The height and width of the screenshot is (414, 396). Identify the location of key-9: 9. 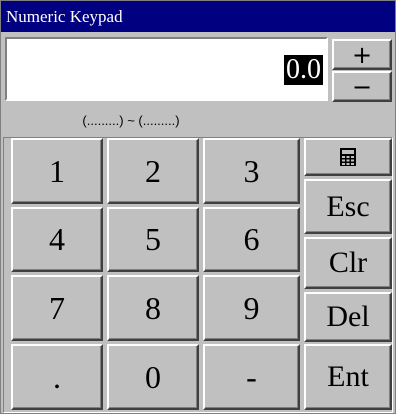
(251, 308).